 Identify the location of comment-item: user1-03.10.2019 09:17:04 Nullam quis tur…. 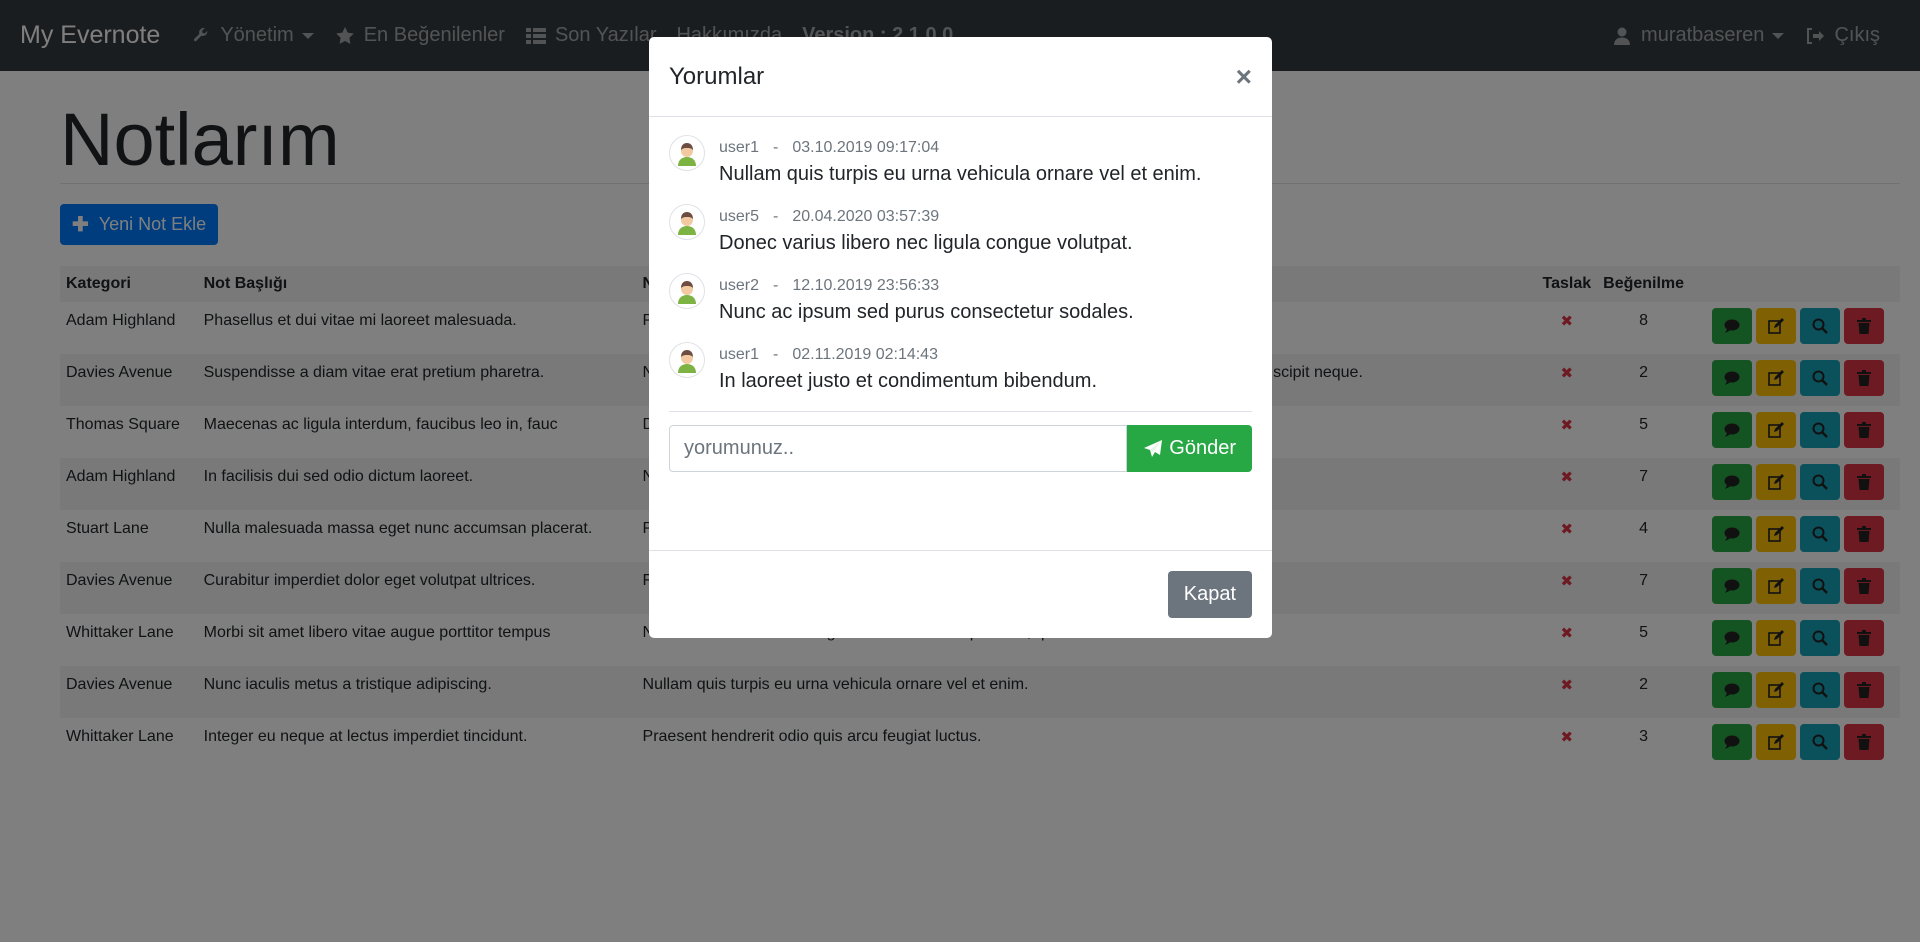
(960, 160).